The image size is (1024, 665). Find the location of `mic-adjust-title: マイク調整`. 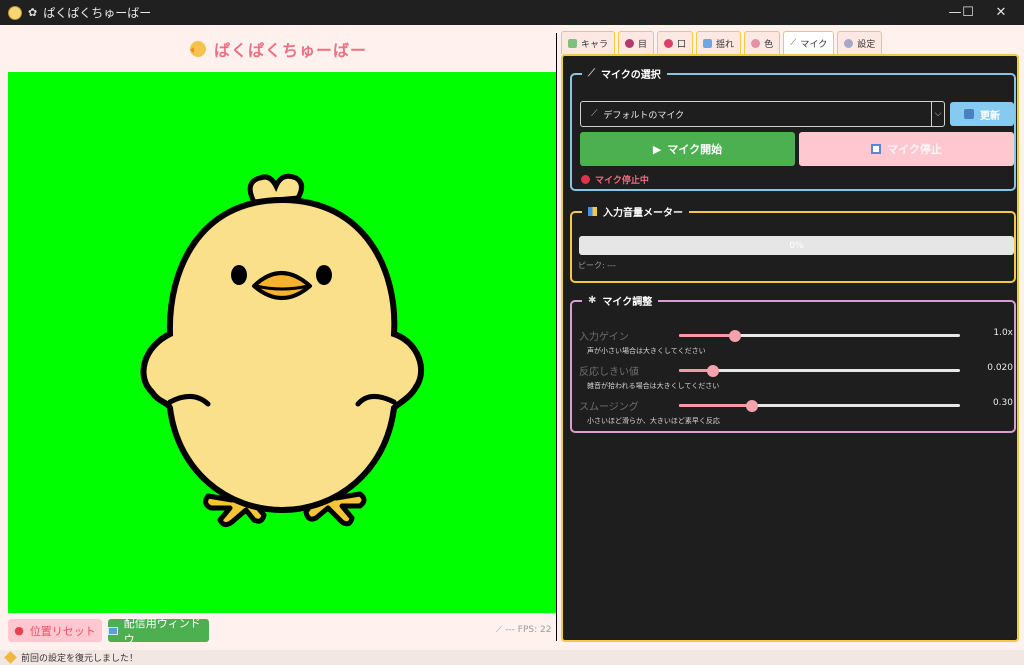

mic-adjust-title: マイク調整 is located at coordinates (627, 302).